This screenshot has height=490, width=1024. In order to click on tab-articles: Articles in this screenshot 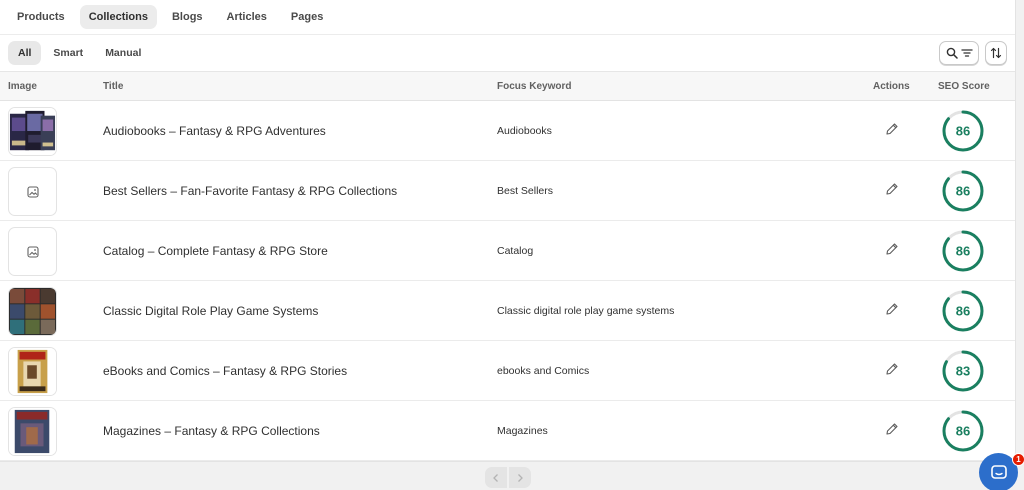, I will do `click(247, 17)`.